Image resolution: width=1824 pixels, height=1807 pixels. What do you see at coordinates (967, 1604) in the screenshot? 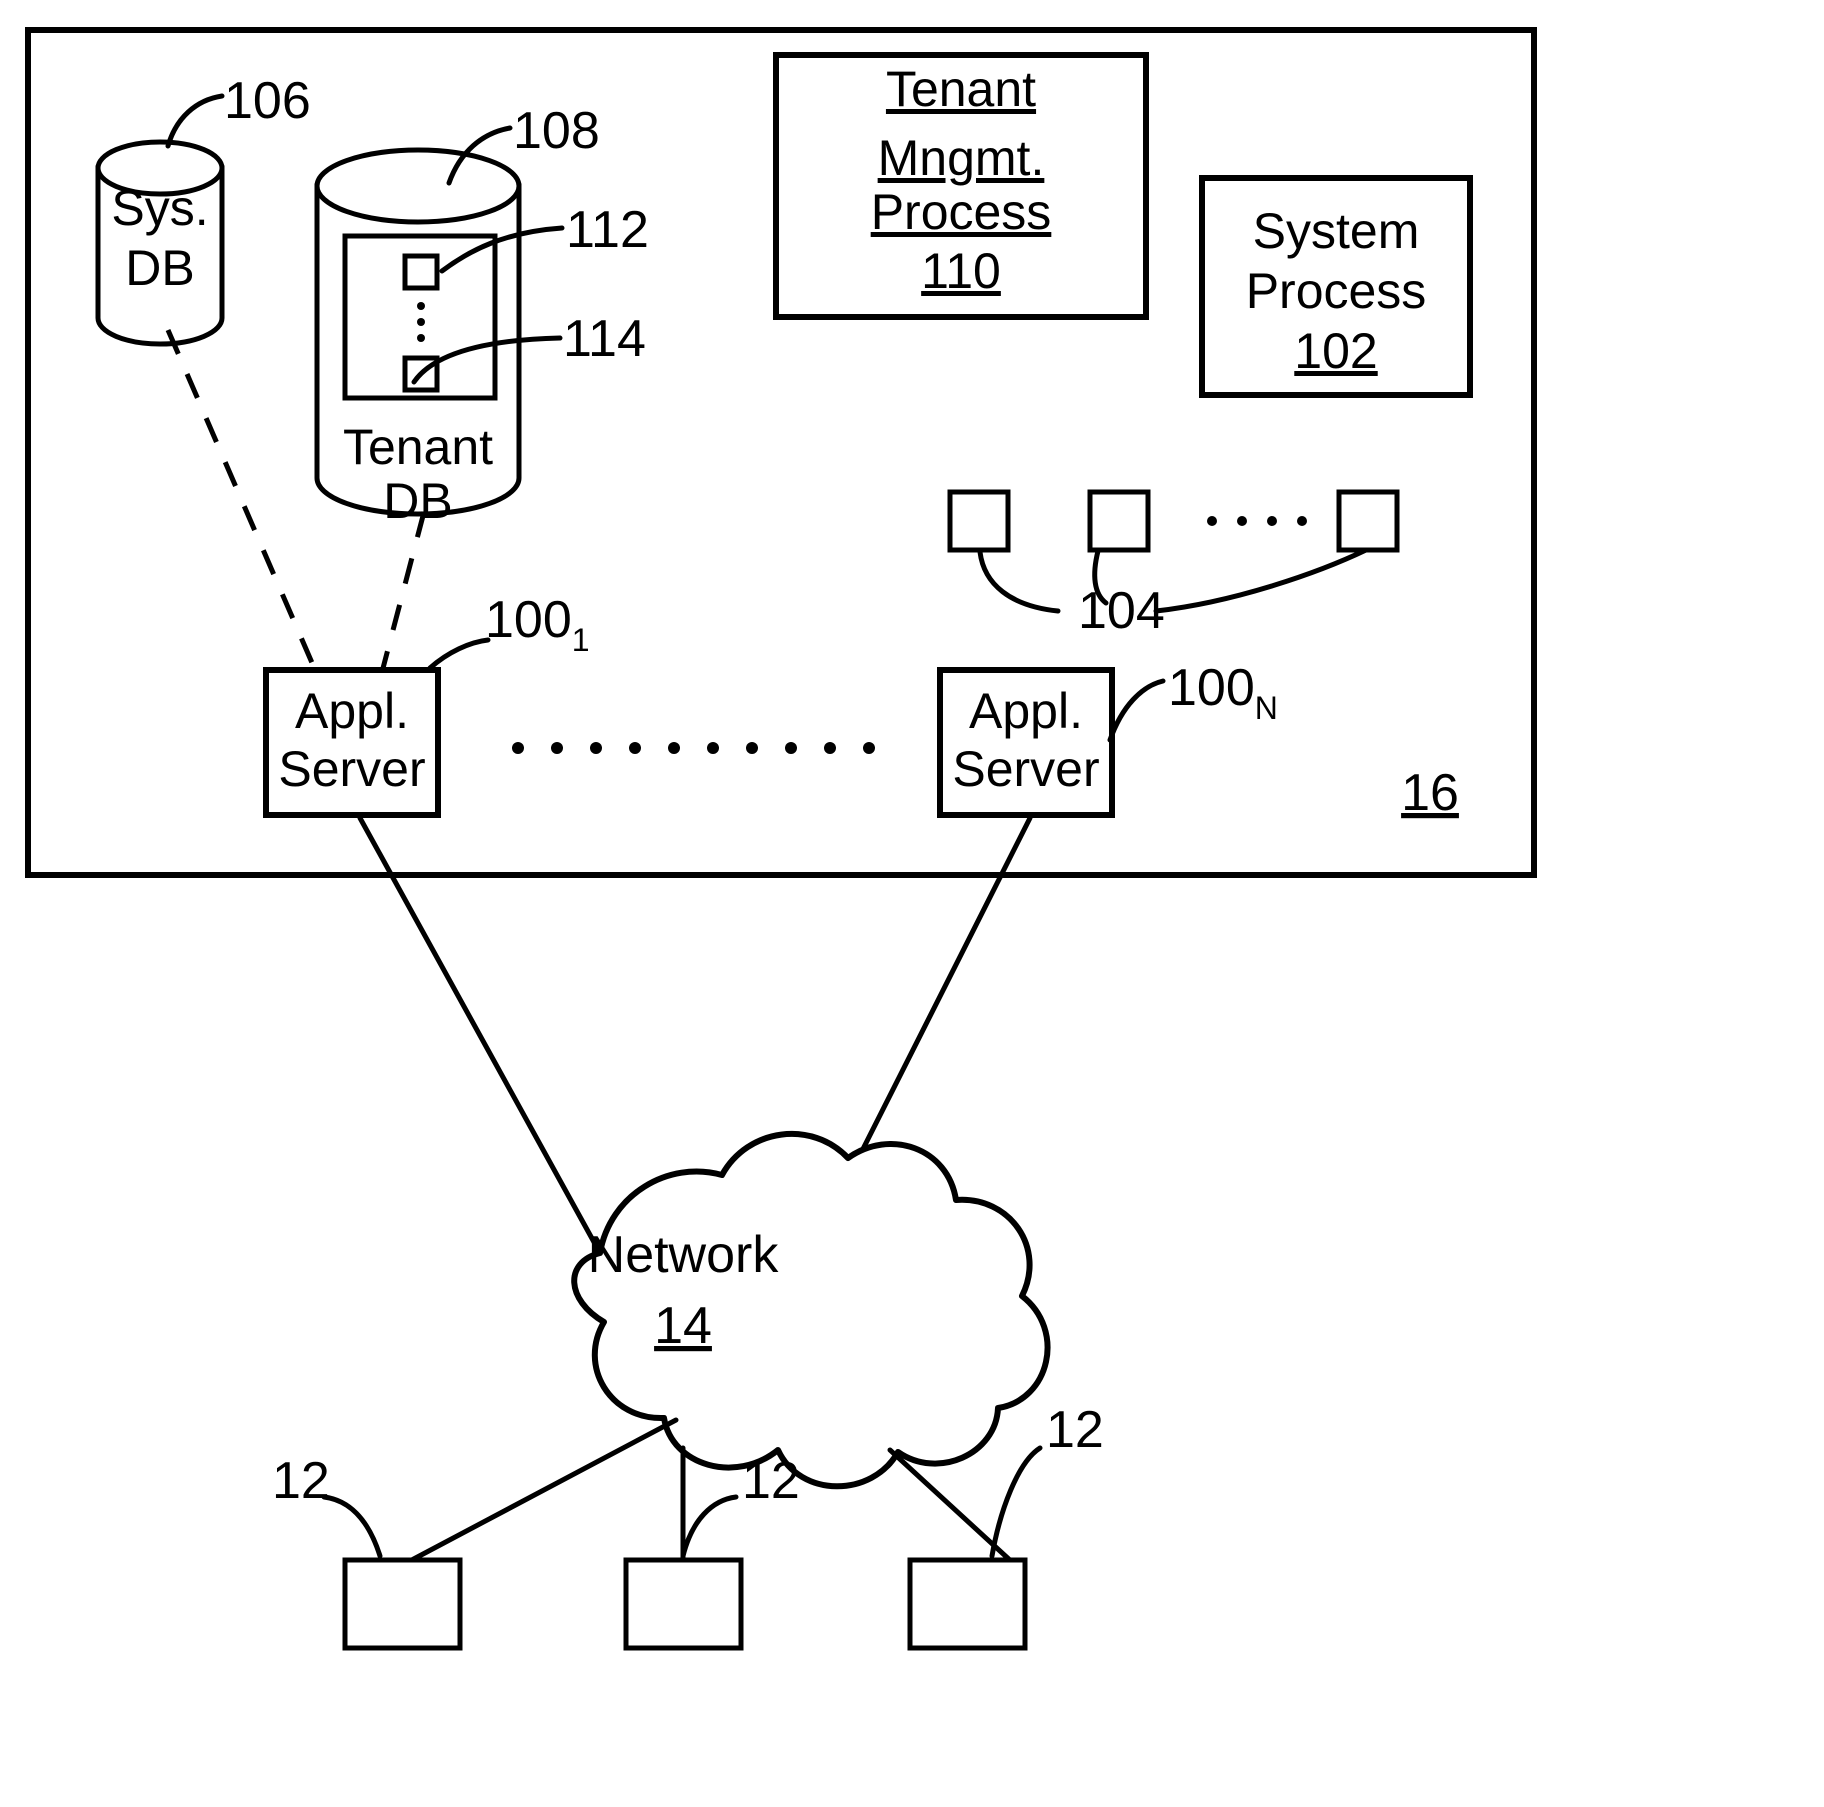
I see `user-system-right-box` at bounding box center [967, 1604].